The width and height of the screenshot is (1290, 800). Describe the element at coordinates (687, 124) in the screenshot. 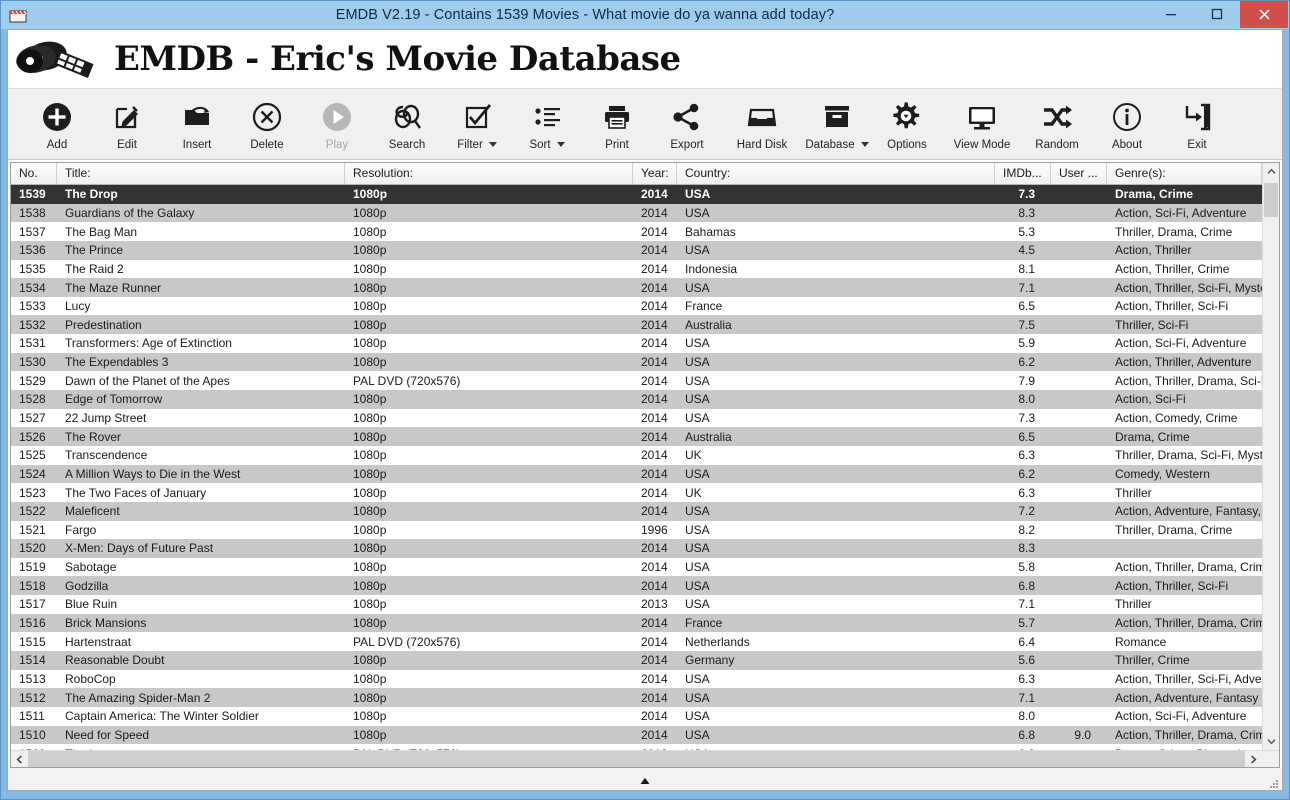

I see `toolbar-button-export: Export` at that location.